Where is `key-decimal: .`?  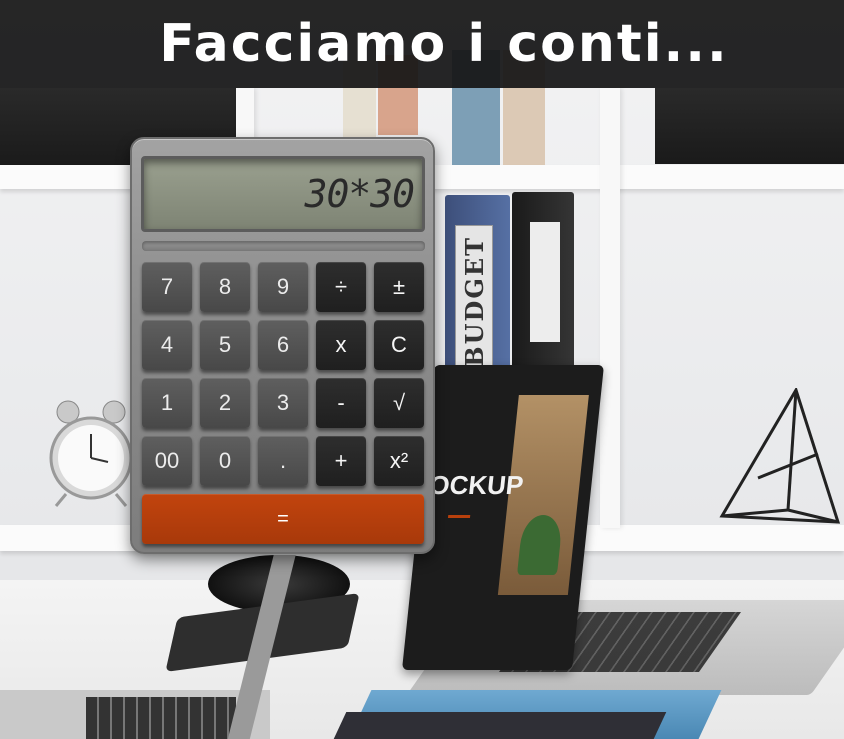 key-decimal: . is located at coordinates (283, 461).